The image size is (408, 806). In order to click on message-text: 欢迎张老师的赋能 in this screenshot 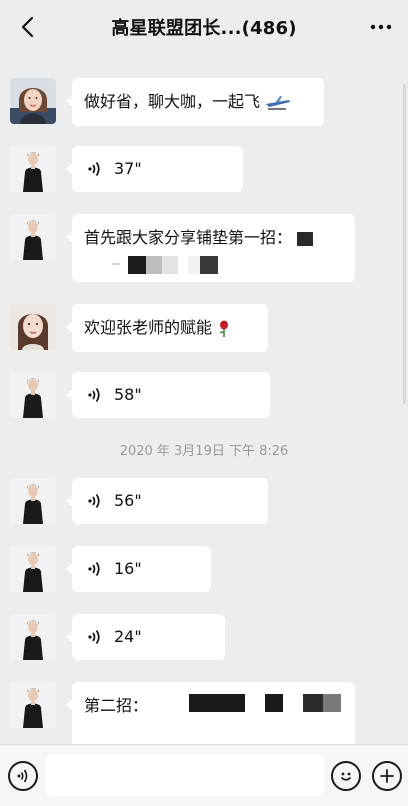, I will do `click(148, 327)`.